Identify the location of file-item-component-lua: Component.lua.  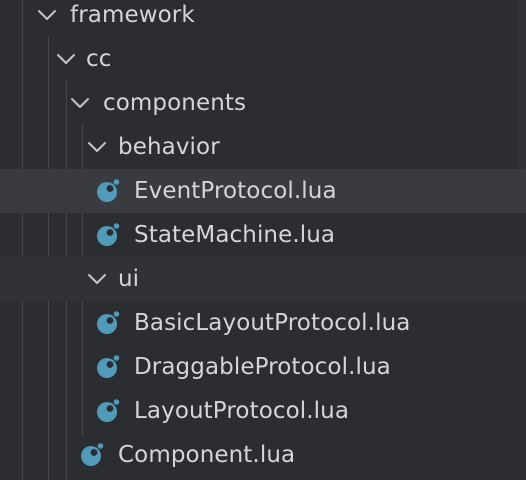
(263, 455).